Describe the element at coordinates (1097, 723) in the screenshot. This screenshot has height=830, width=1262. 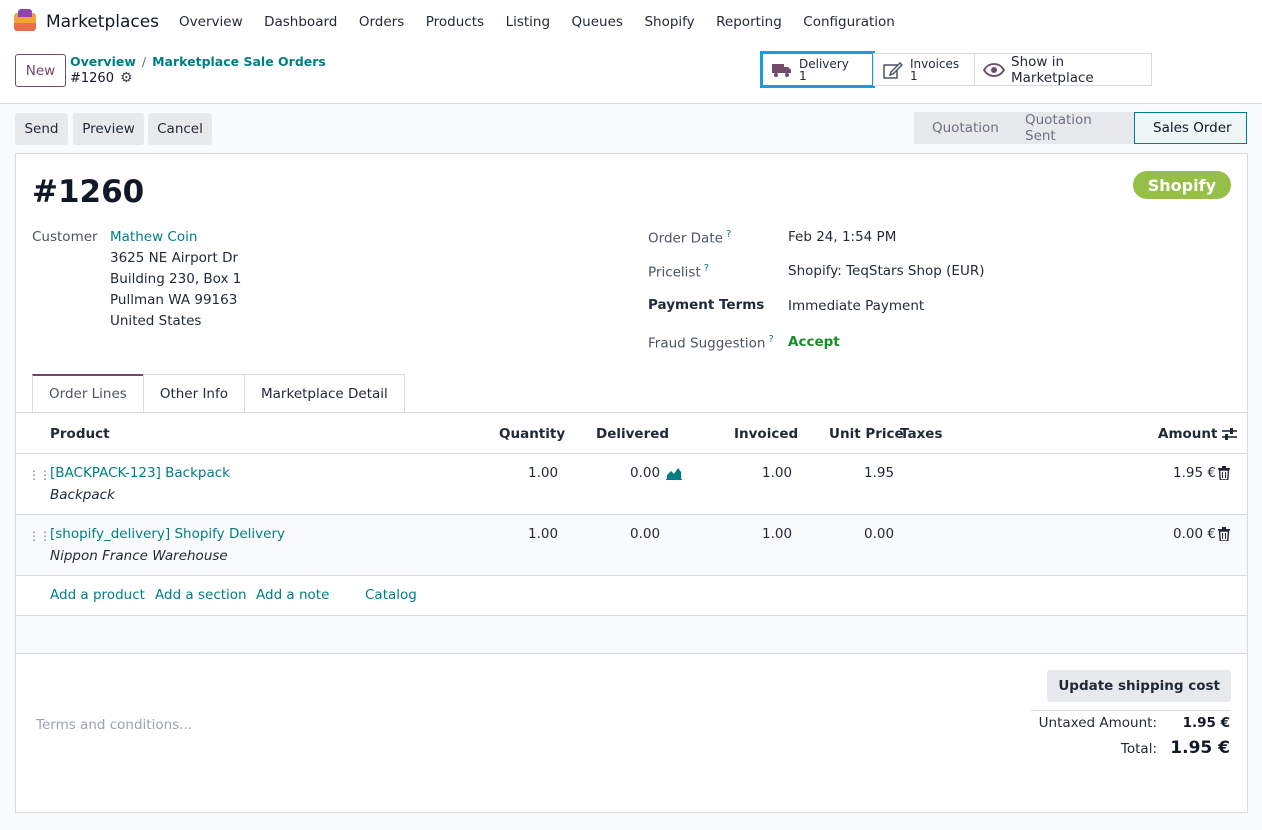
I see `untaxed-amount-label: Untaxed Amount:` at that location.